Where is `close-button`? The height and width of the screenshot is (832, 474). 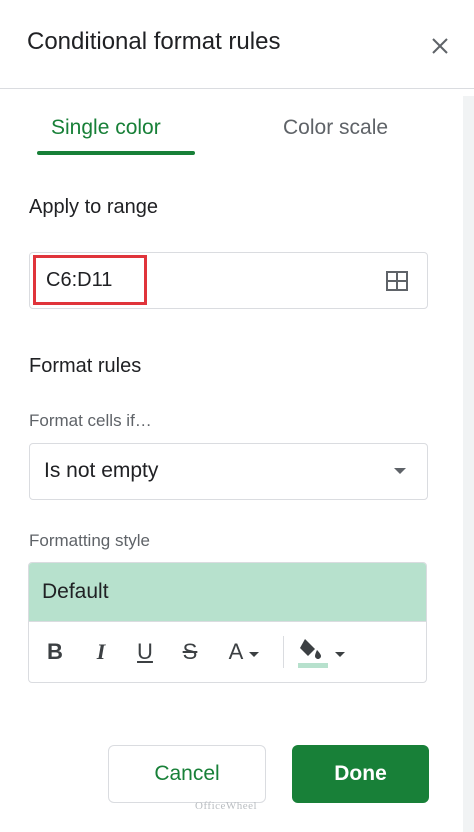 close-button is located at coordinates (440, 46).